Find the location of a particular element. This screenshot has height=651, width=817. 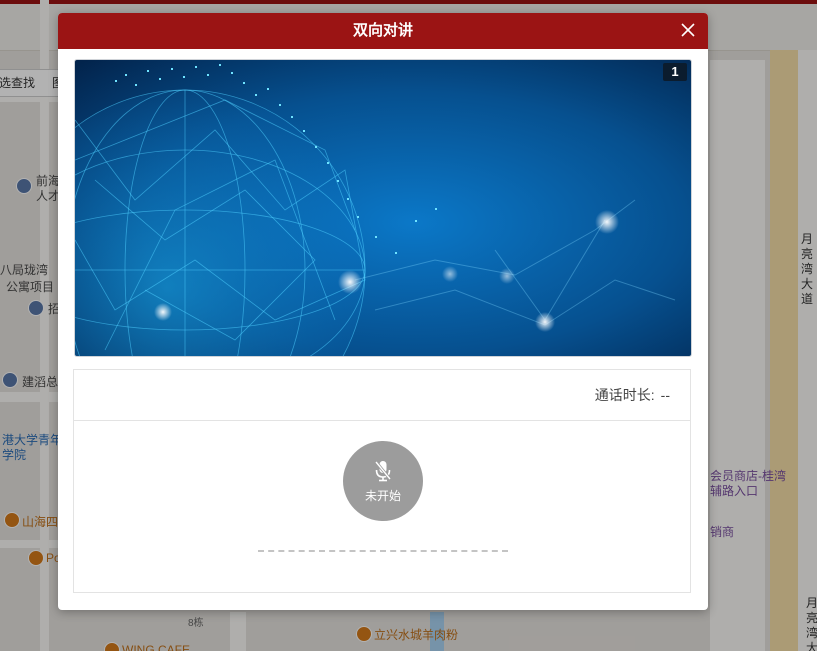

call-duration: 通话时长: -- is located at coordinates (632, 395).